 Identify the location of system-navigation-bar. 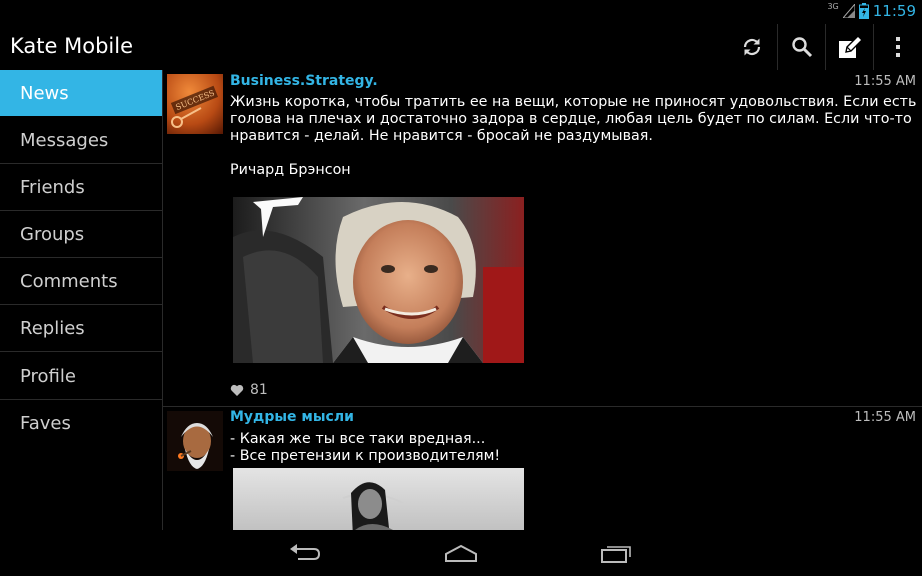
(461, 553).